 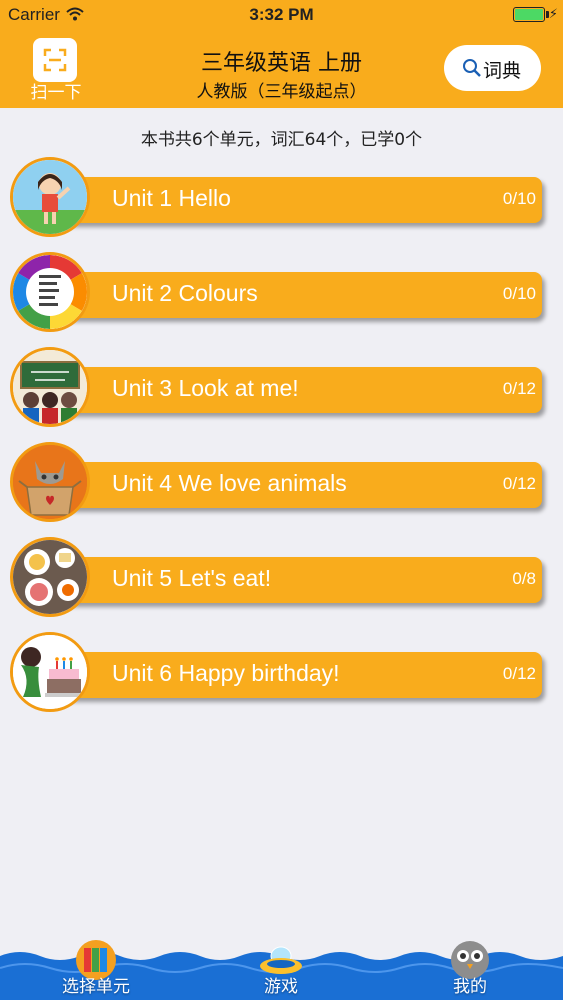 What do you see at coordinates (226, 673) in the screenshot?
I see `unit-title: Unit 6 Happy birthday!` at bounding box center [226, 673].